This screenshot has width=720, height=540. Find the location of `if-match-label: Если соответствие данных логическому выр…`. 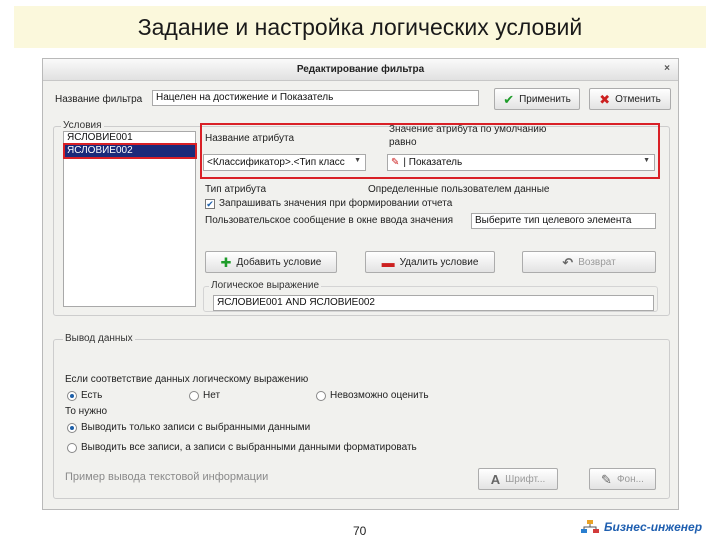

if-match-label: Если соответствие данных логическому выр… is located at coordinates (187, 379).